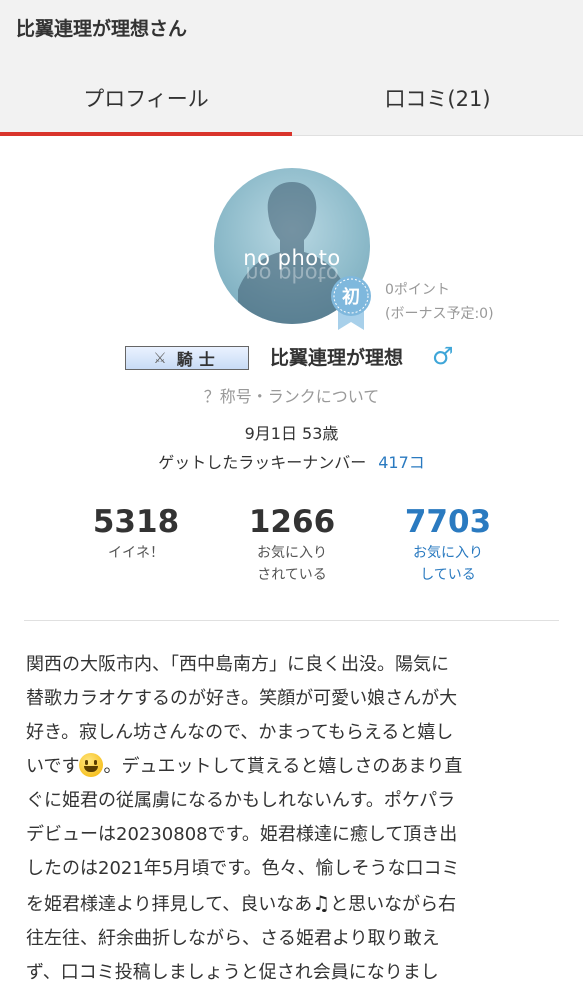  Describe the element at coordinates (243, 868) in the screenshot. I see `bio-line: したのは2021年5月頃です。色々、愉しそうな口コミ` at that location.